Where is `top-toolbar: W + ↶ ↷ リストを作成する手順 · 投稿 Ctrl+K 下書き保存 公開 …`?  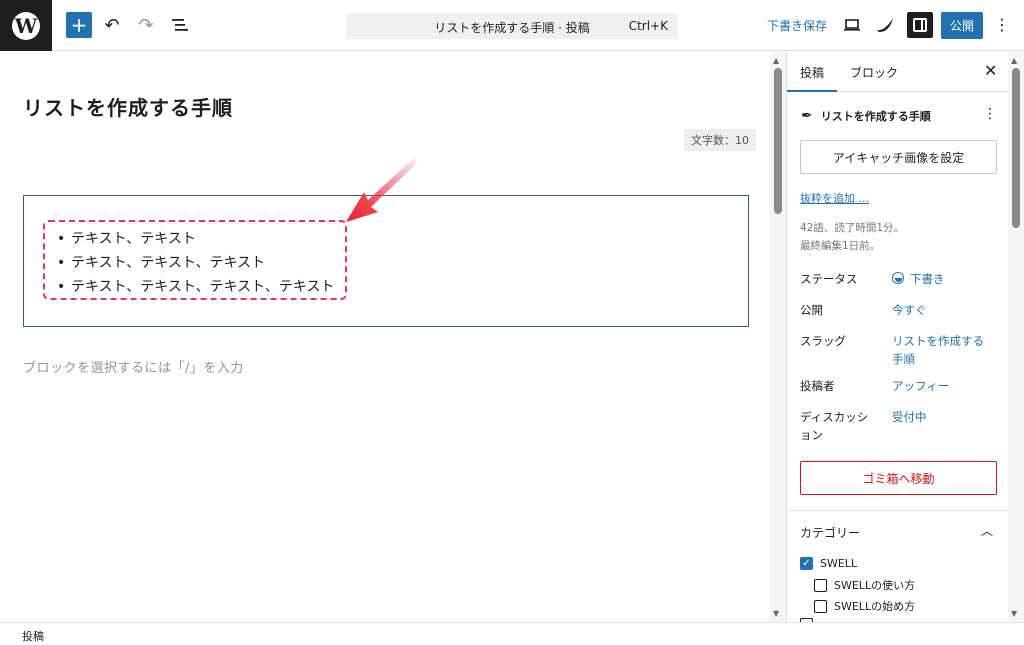
top-toolbar: W + ↶ ↷ リストを作成する手順 · 投稿 Ctrl+K 下書き保存 公開 … is located at coordinates (512, 25).